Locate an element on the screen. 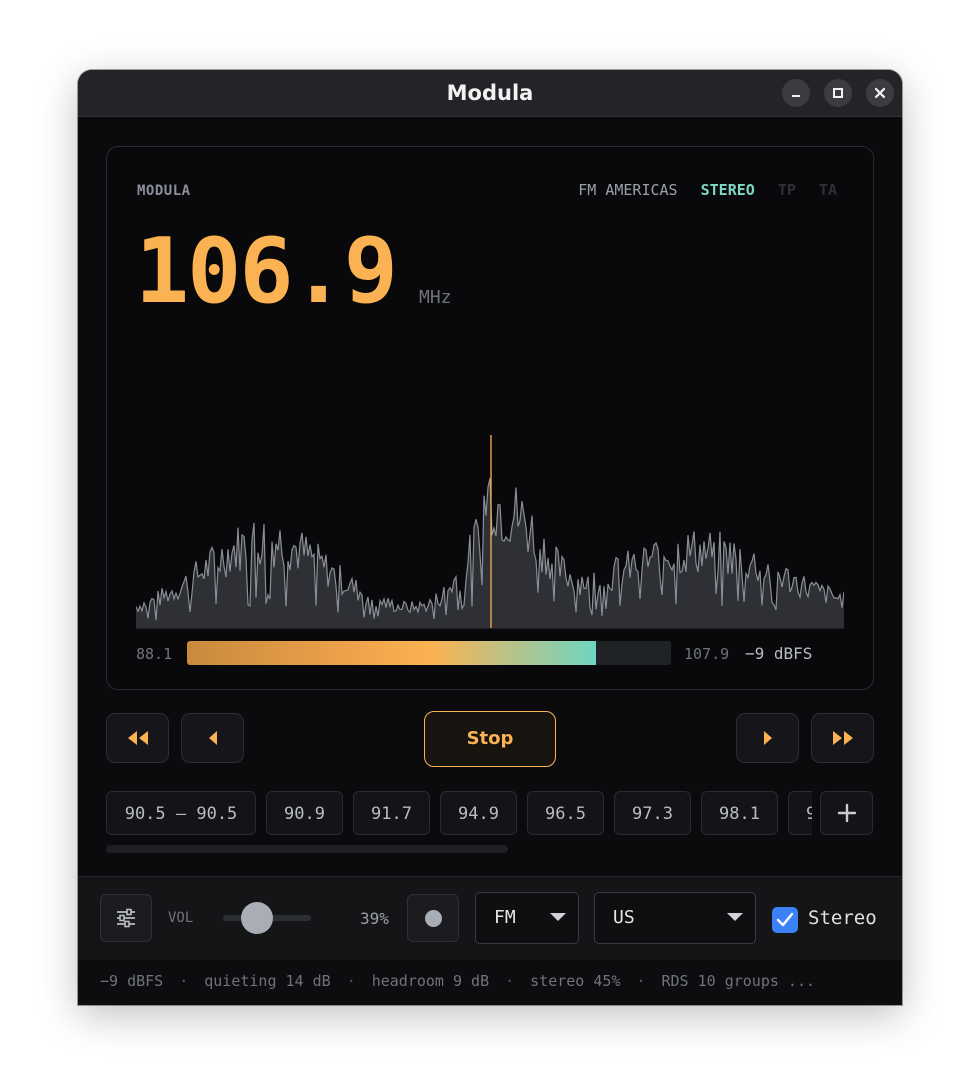 This screenshot has height=1090, width=980. plus-icon is located at coordinates (847, 813).